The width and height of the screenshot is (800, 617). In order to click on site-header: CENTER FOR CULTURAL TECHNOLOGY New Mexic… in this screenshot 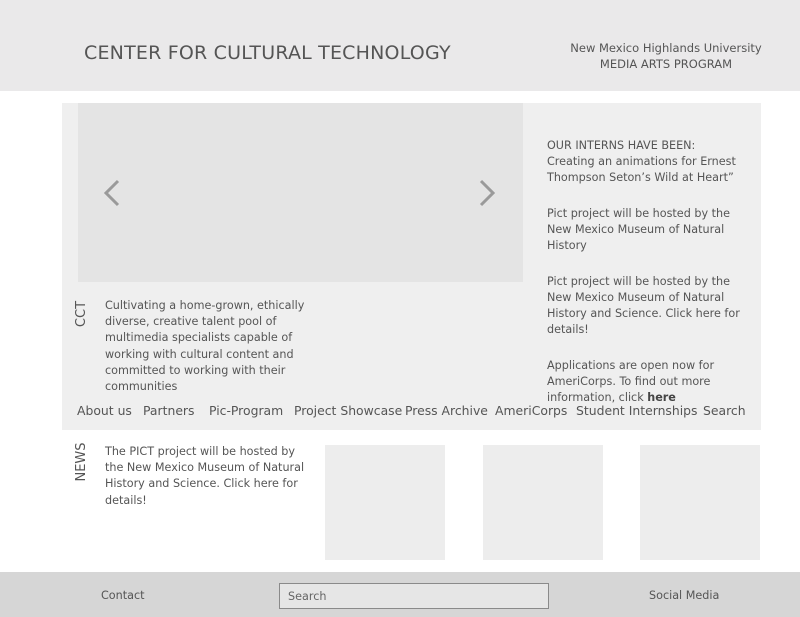, I will do `click(400, 45)`.